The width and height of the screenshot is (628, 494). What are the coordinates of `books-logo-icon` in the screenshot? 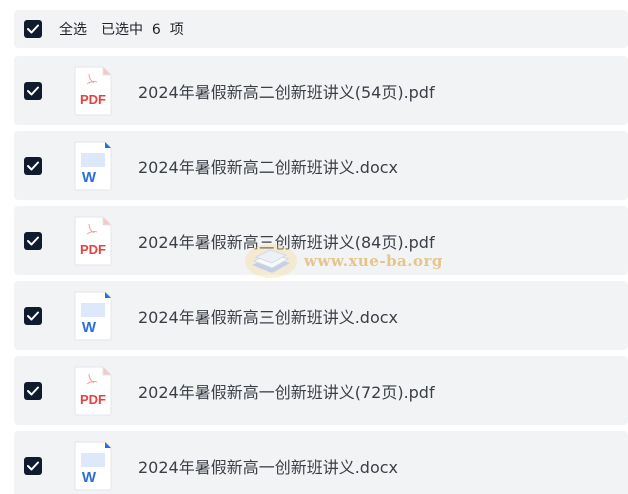 It's located at (271, 261).